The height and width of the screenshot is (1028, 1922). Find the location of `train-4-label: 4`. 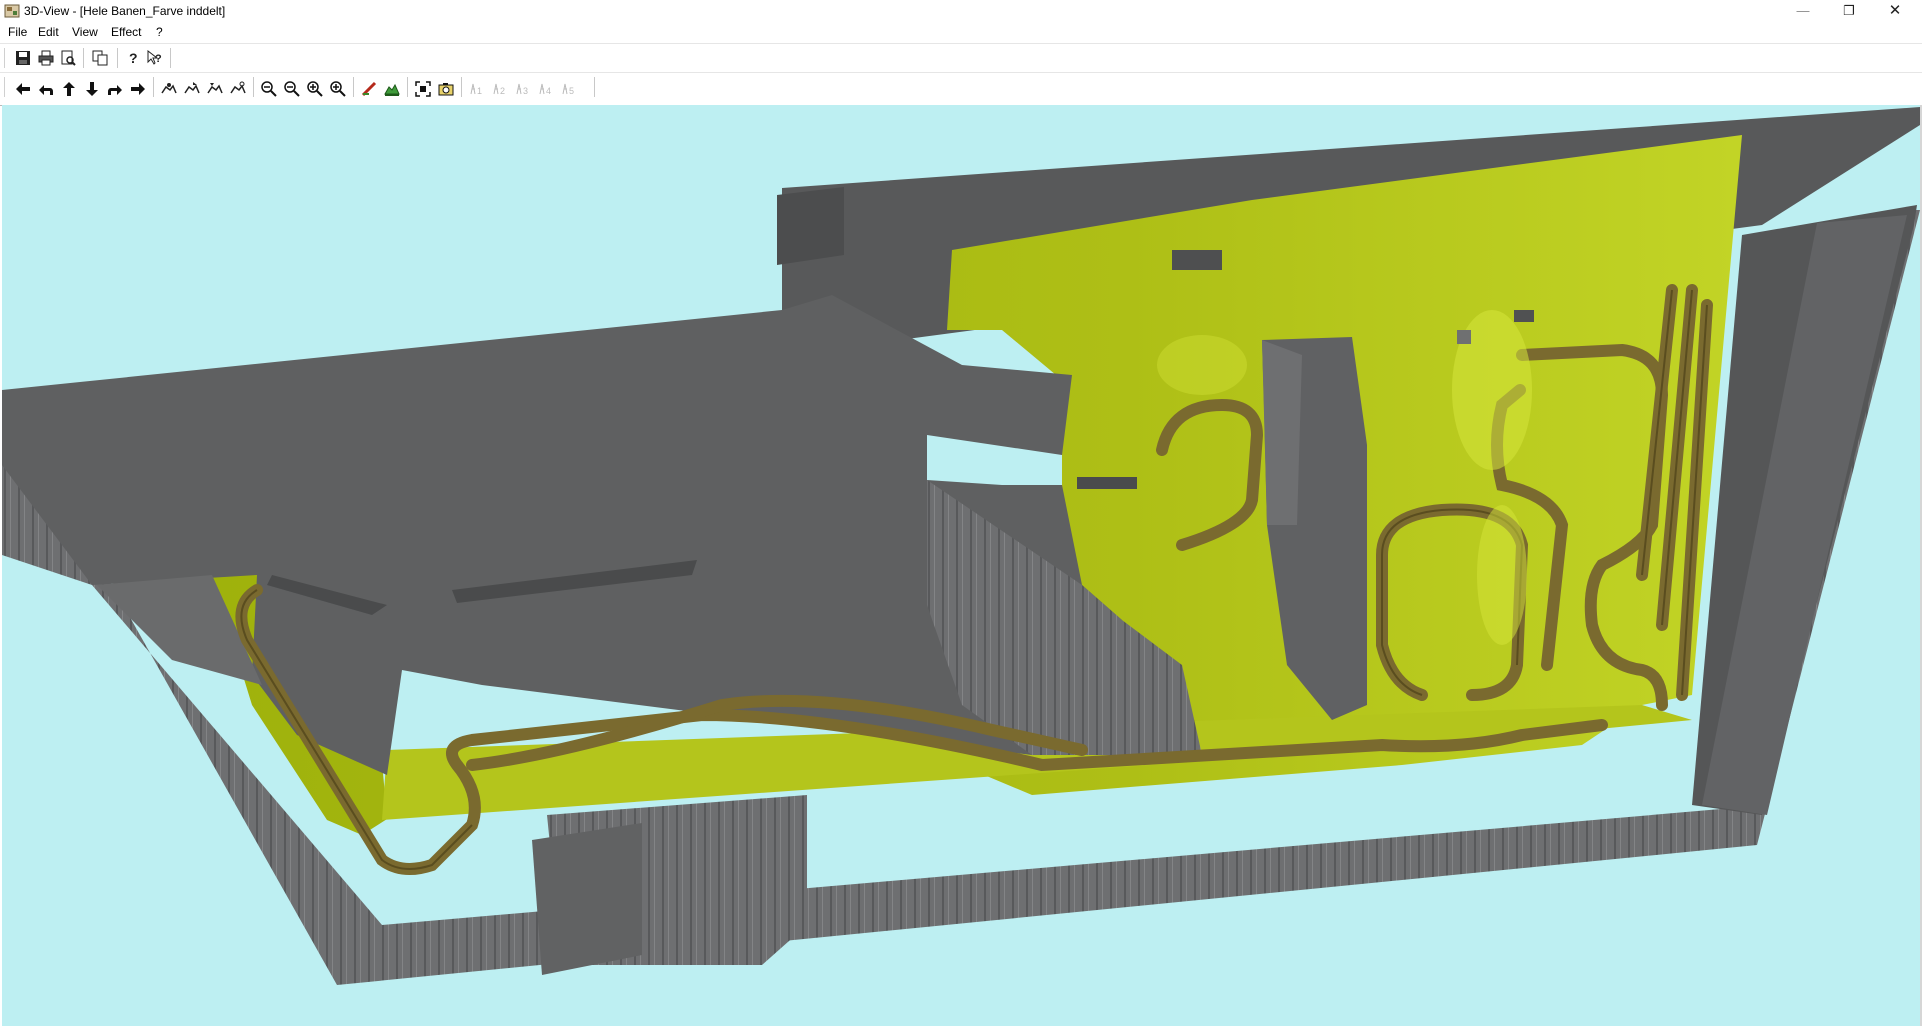

train-4-label: 4 is located at coordinates (548, 91).